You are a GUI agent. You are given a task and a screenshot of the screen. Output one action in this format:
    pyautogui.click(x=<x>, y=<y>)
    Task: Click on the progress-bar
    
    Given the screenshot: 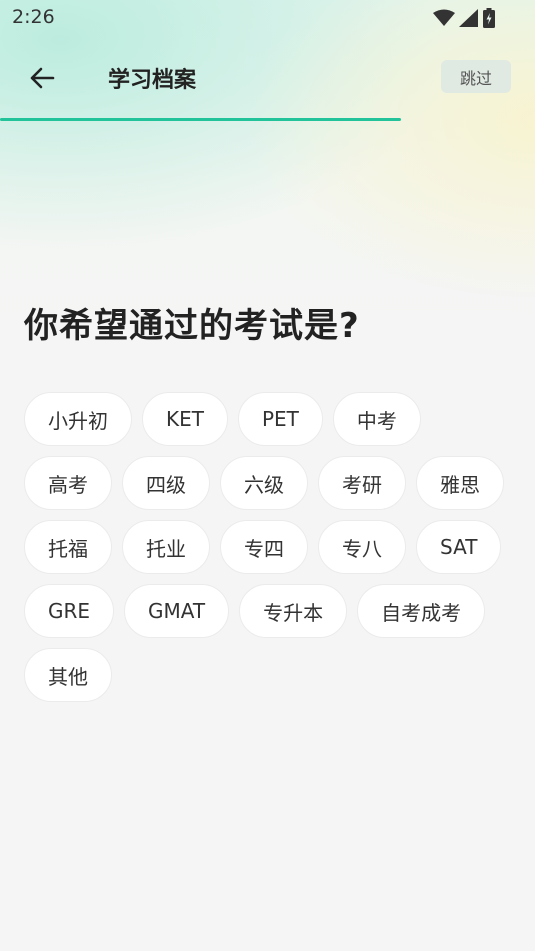 What is the action you would take?
    pyautogui.click(x=267, y=120)
    